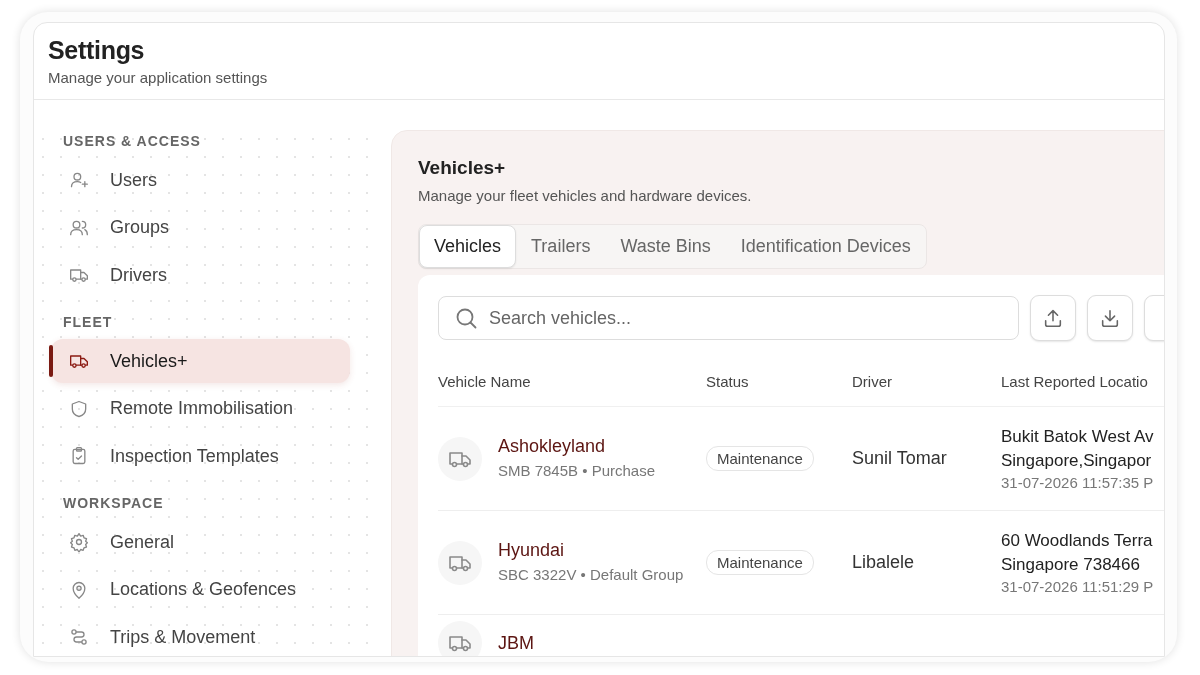  I want to click on sidebar-item: Drivers, so click(200, 275).